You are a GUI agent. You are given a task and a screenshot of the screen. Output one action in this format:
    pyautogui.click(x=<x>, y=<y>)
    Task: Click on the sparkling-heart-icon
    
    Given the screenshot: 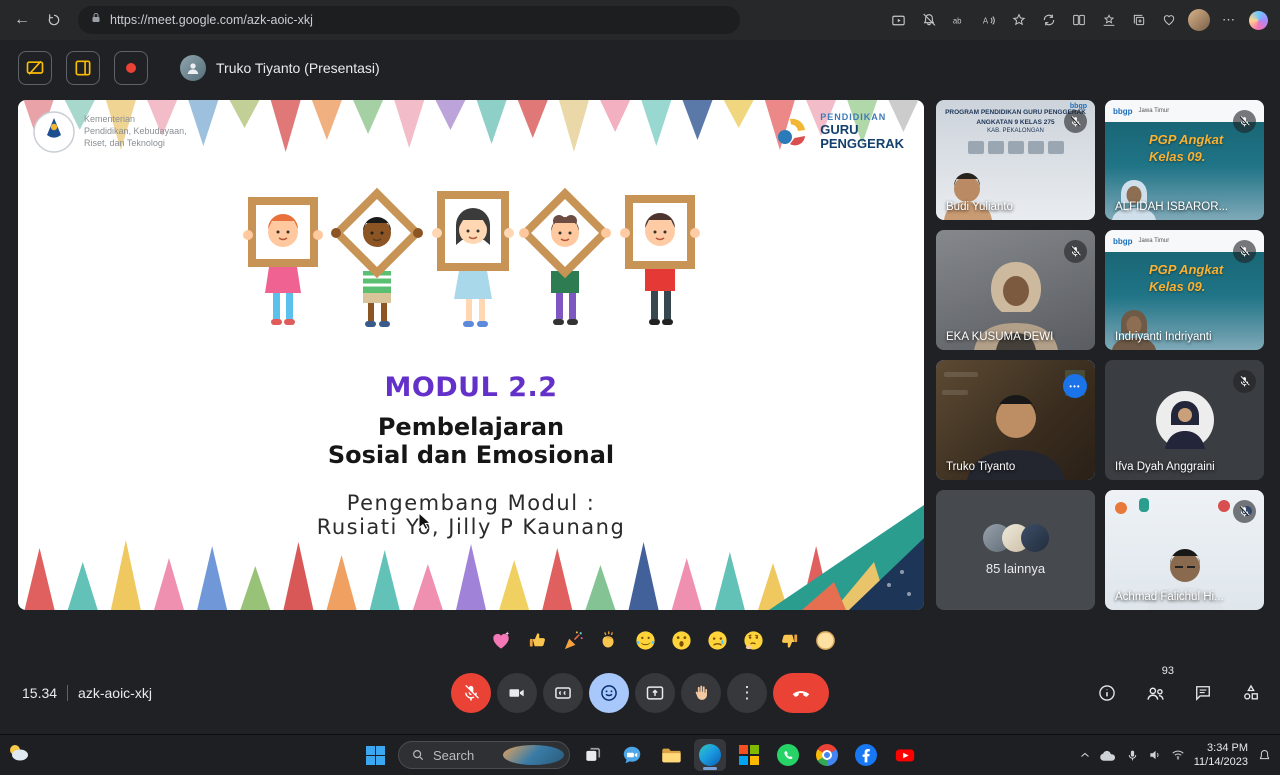 What is the action you would take?
    pyautogui.click(x=500, y=639)
    